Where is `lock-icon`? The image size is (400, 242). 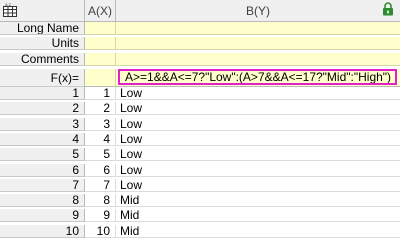
lock-icon is located at coordinates (388, 9).